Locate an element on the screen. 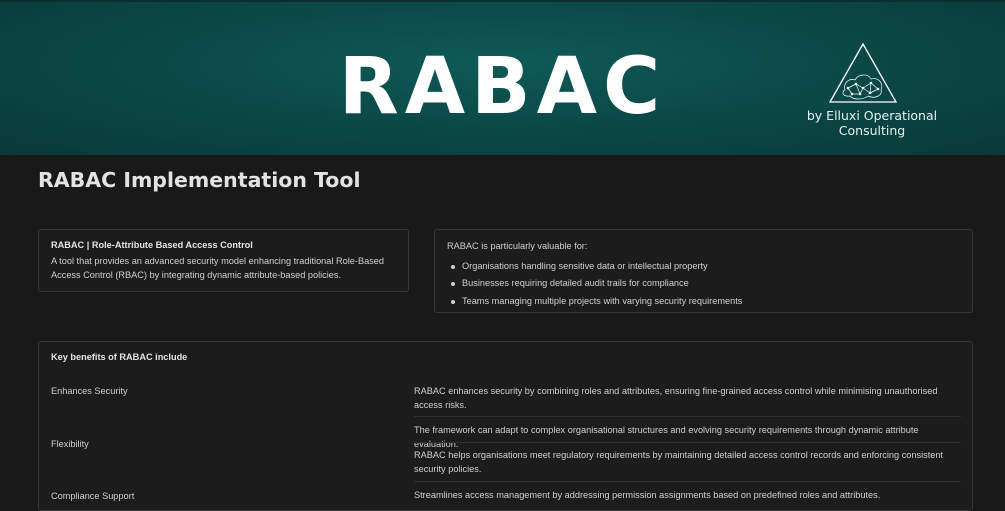 Image resolution: width=1005 pixels, height=511 pixels. page-title: RABAC Implementation Tool is located at coordinates (199, 180).